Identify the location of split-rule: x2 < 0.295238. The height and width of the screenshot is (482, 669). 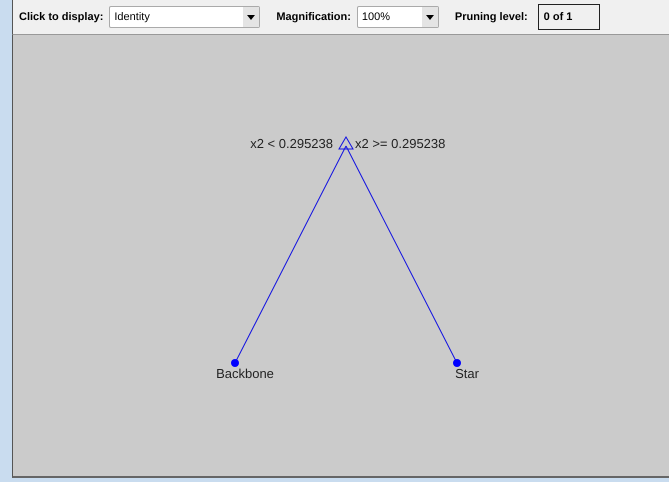
(291, 143).